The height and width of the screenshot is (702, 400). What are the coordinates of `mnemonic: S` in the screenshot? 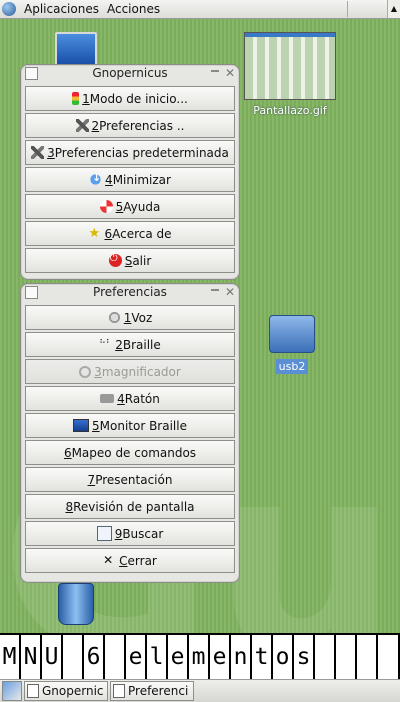 It's located at (128, 260).